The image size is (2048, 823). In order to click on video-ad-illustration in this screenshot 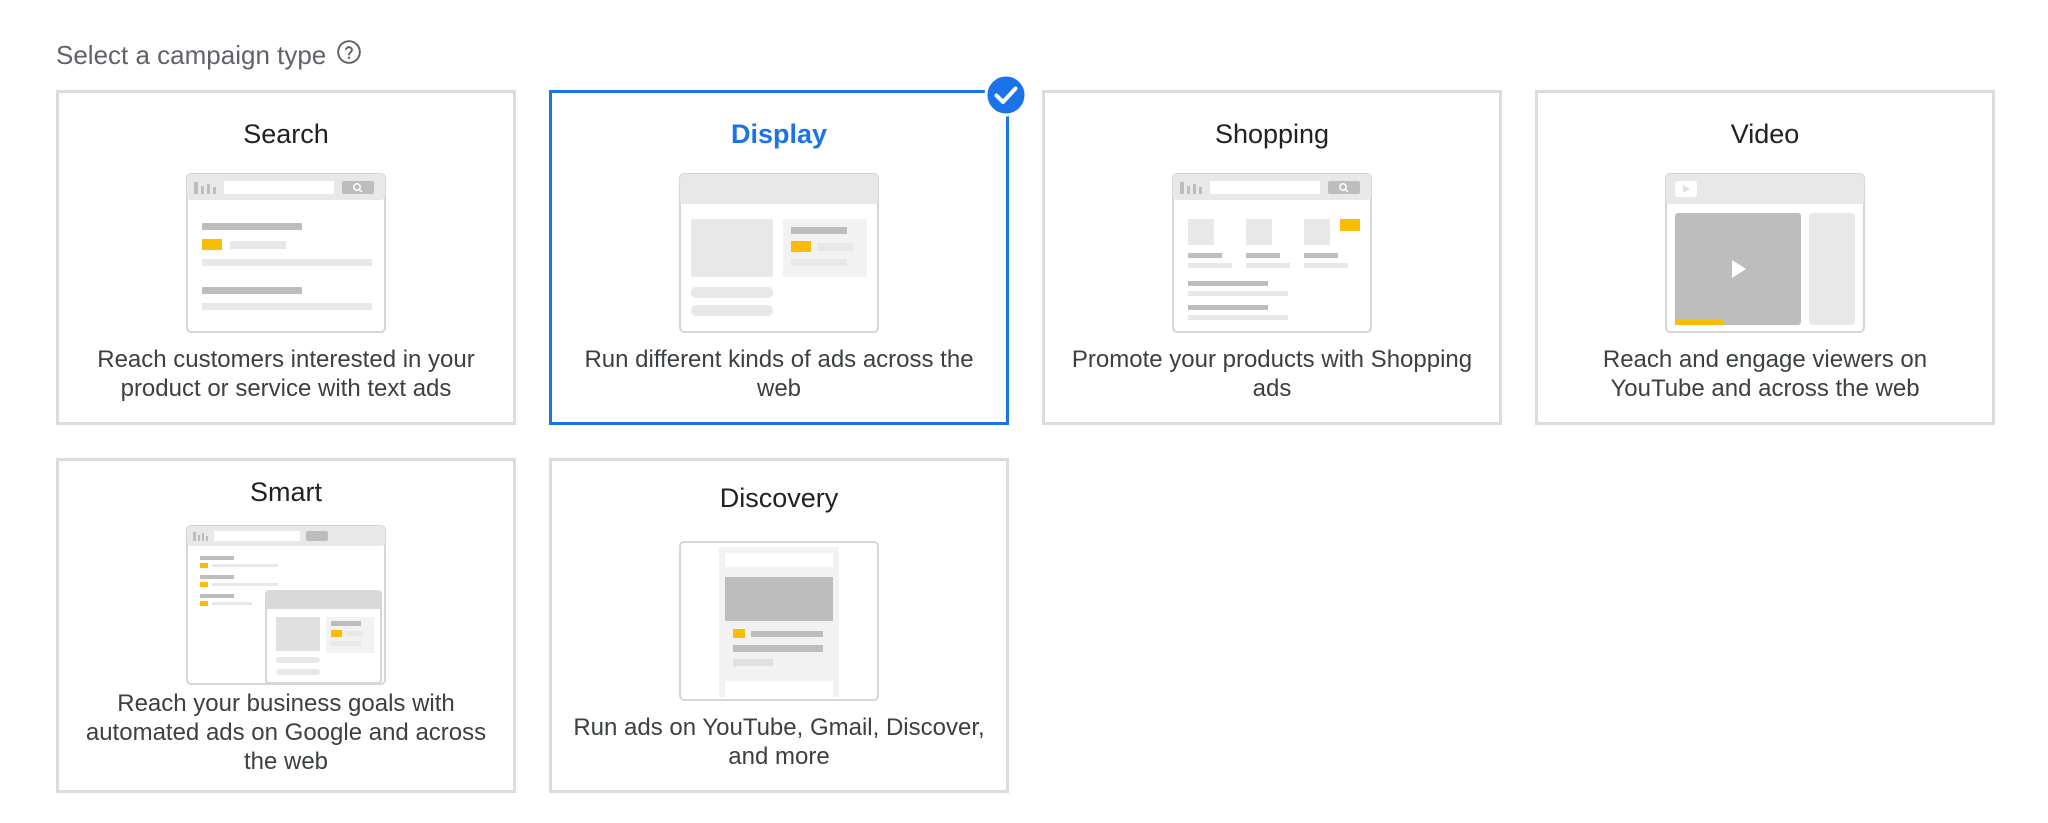, I will do `click(1765, 253)`.